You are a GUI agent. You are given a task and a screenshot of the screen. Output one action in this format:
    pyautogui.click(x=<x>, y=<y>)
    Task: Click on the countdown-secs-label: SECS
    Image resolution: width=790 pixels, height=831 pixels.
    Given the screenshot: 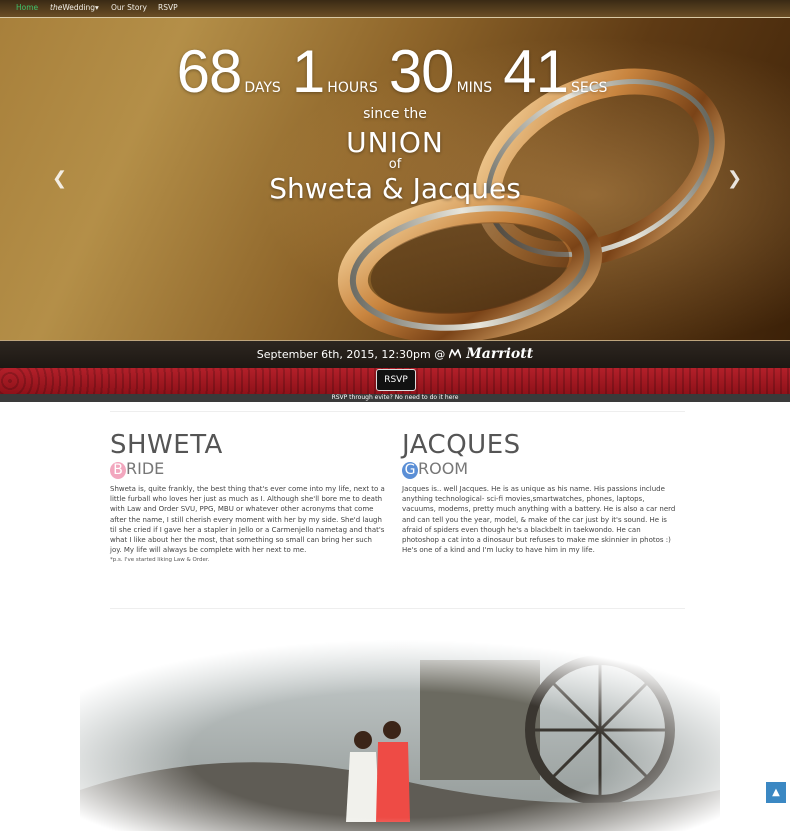 What is the action you would take?
    pyautogui.click(x=589, y=88)
    